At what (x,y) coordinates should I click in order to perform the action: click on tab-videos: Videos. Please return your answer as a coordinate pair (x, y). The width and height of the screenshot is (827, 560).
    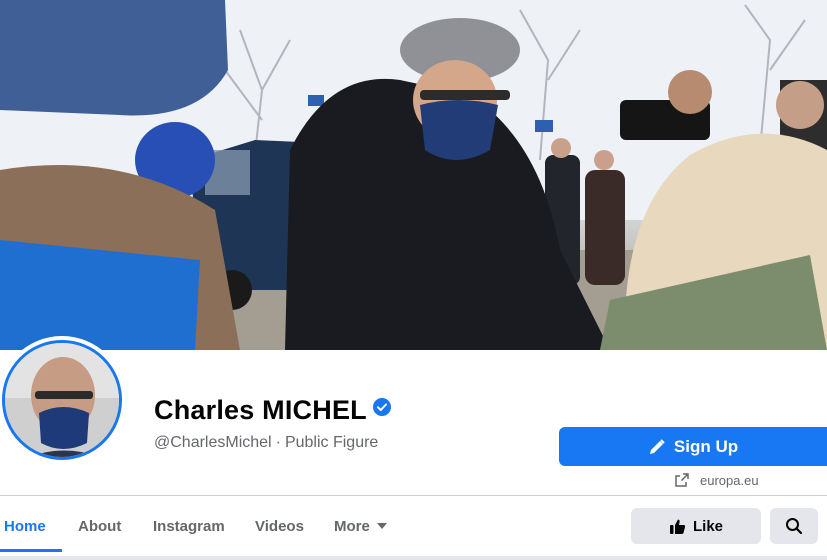
    Looking at the image, I should click on (279, 526).